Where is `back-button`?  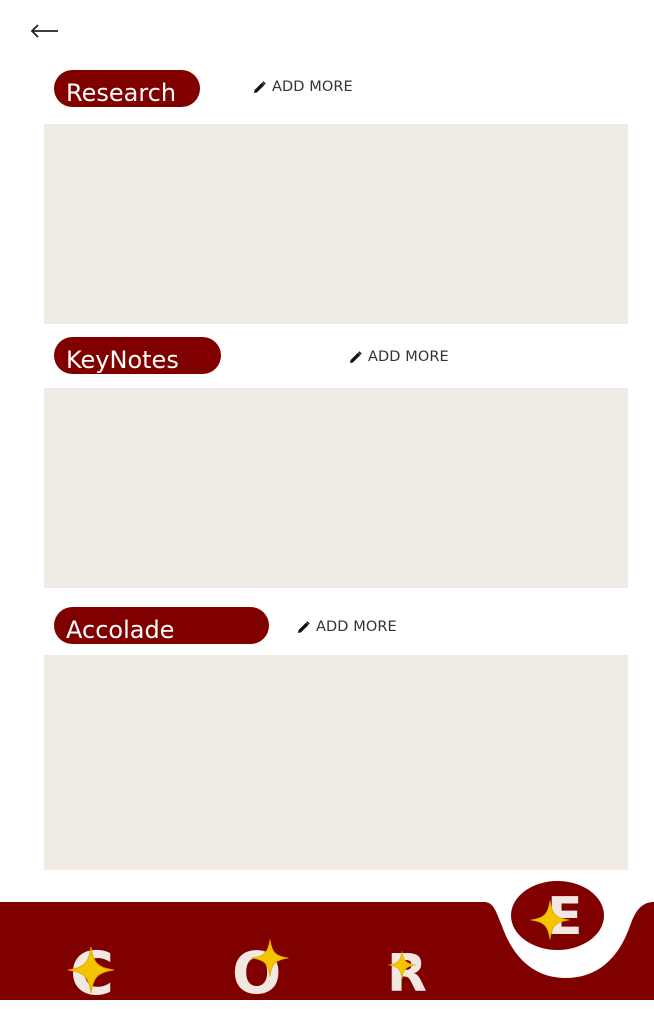 back-button is located at coordinates (45, 31).